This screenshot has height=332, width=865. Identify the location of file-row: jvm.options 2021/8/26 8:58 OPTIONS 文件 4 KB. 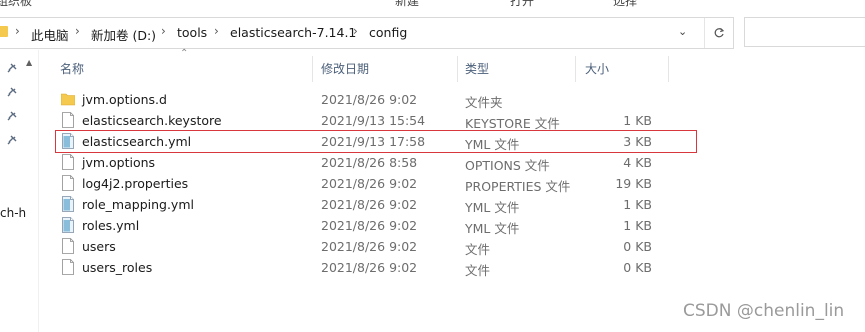
(376, 162).